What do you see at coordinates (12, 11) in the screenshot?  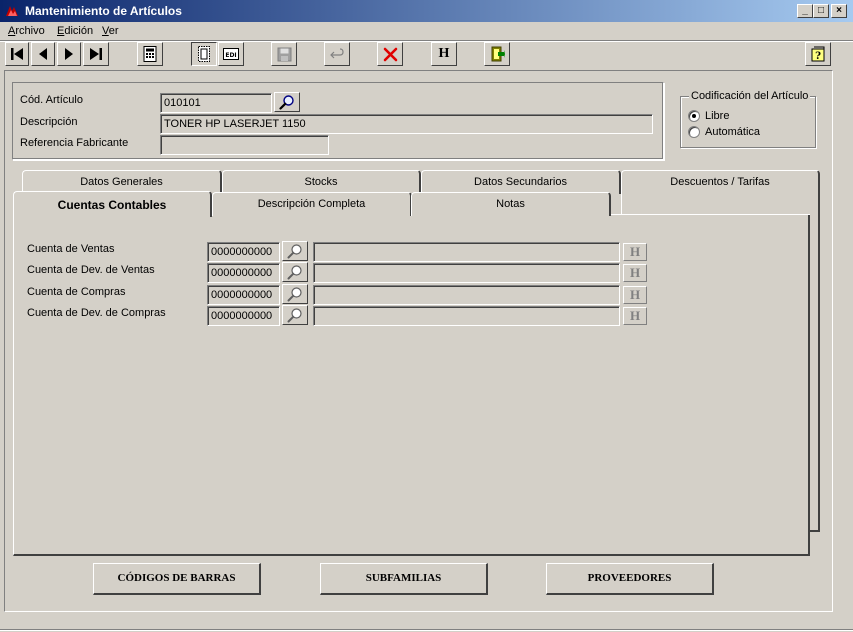 I see `app-logo-icon` at bounding box center [12, 11].